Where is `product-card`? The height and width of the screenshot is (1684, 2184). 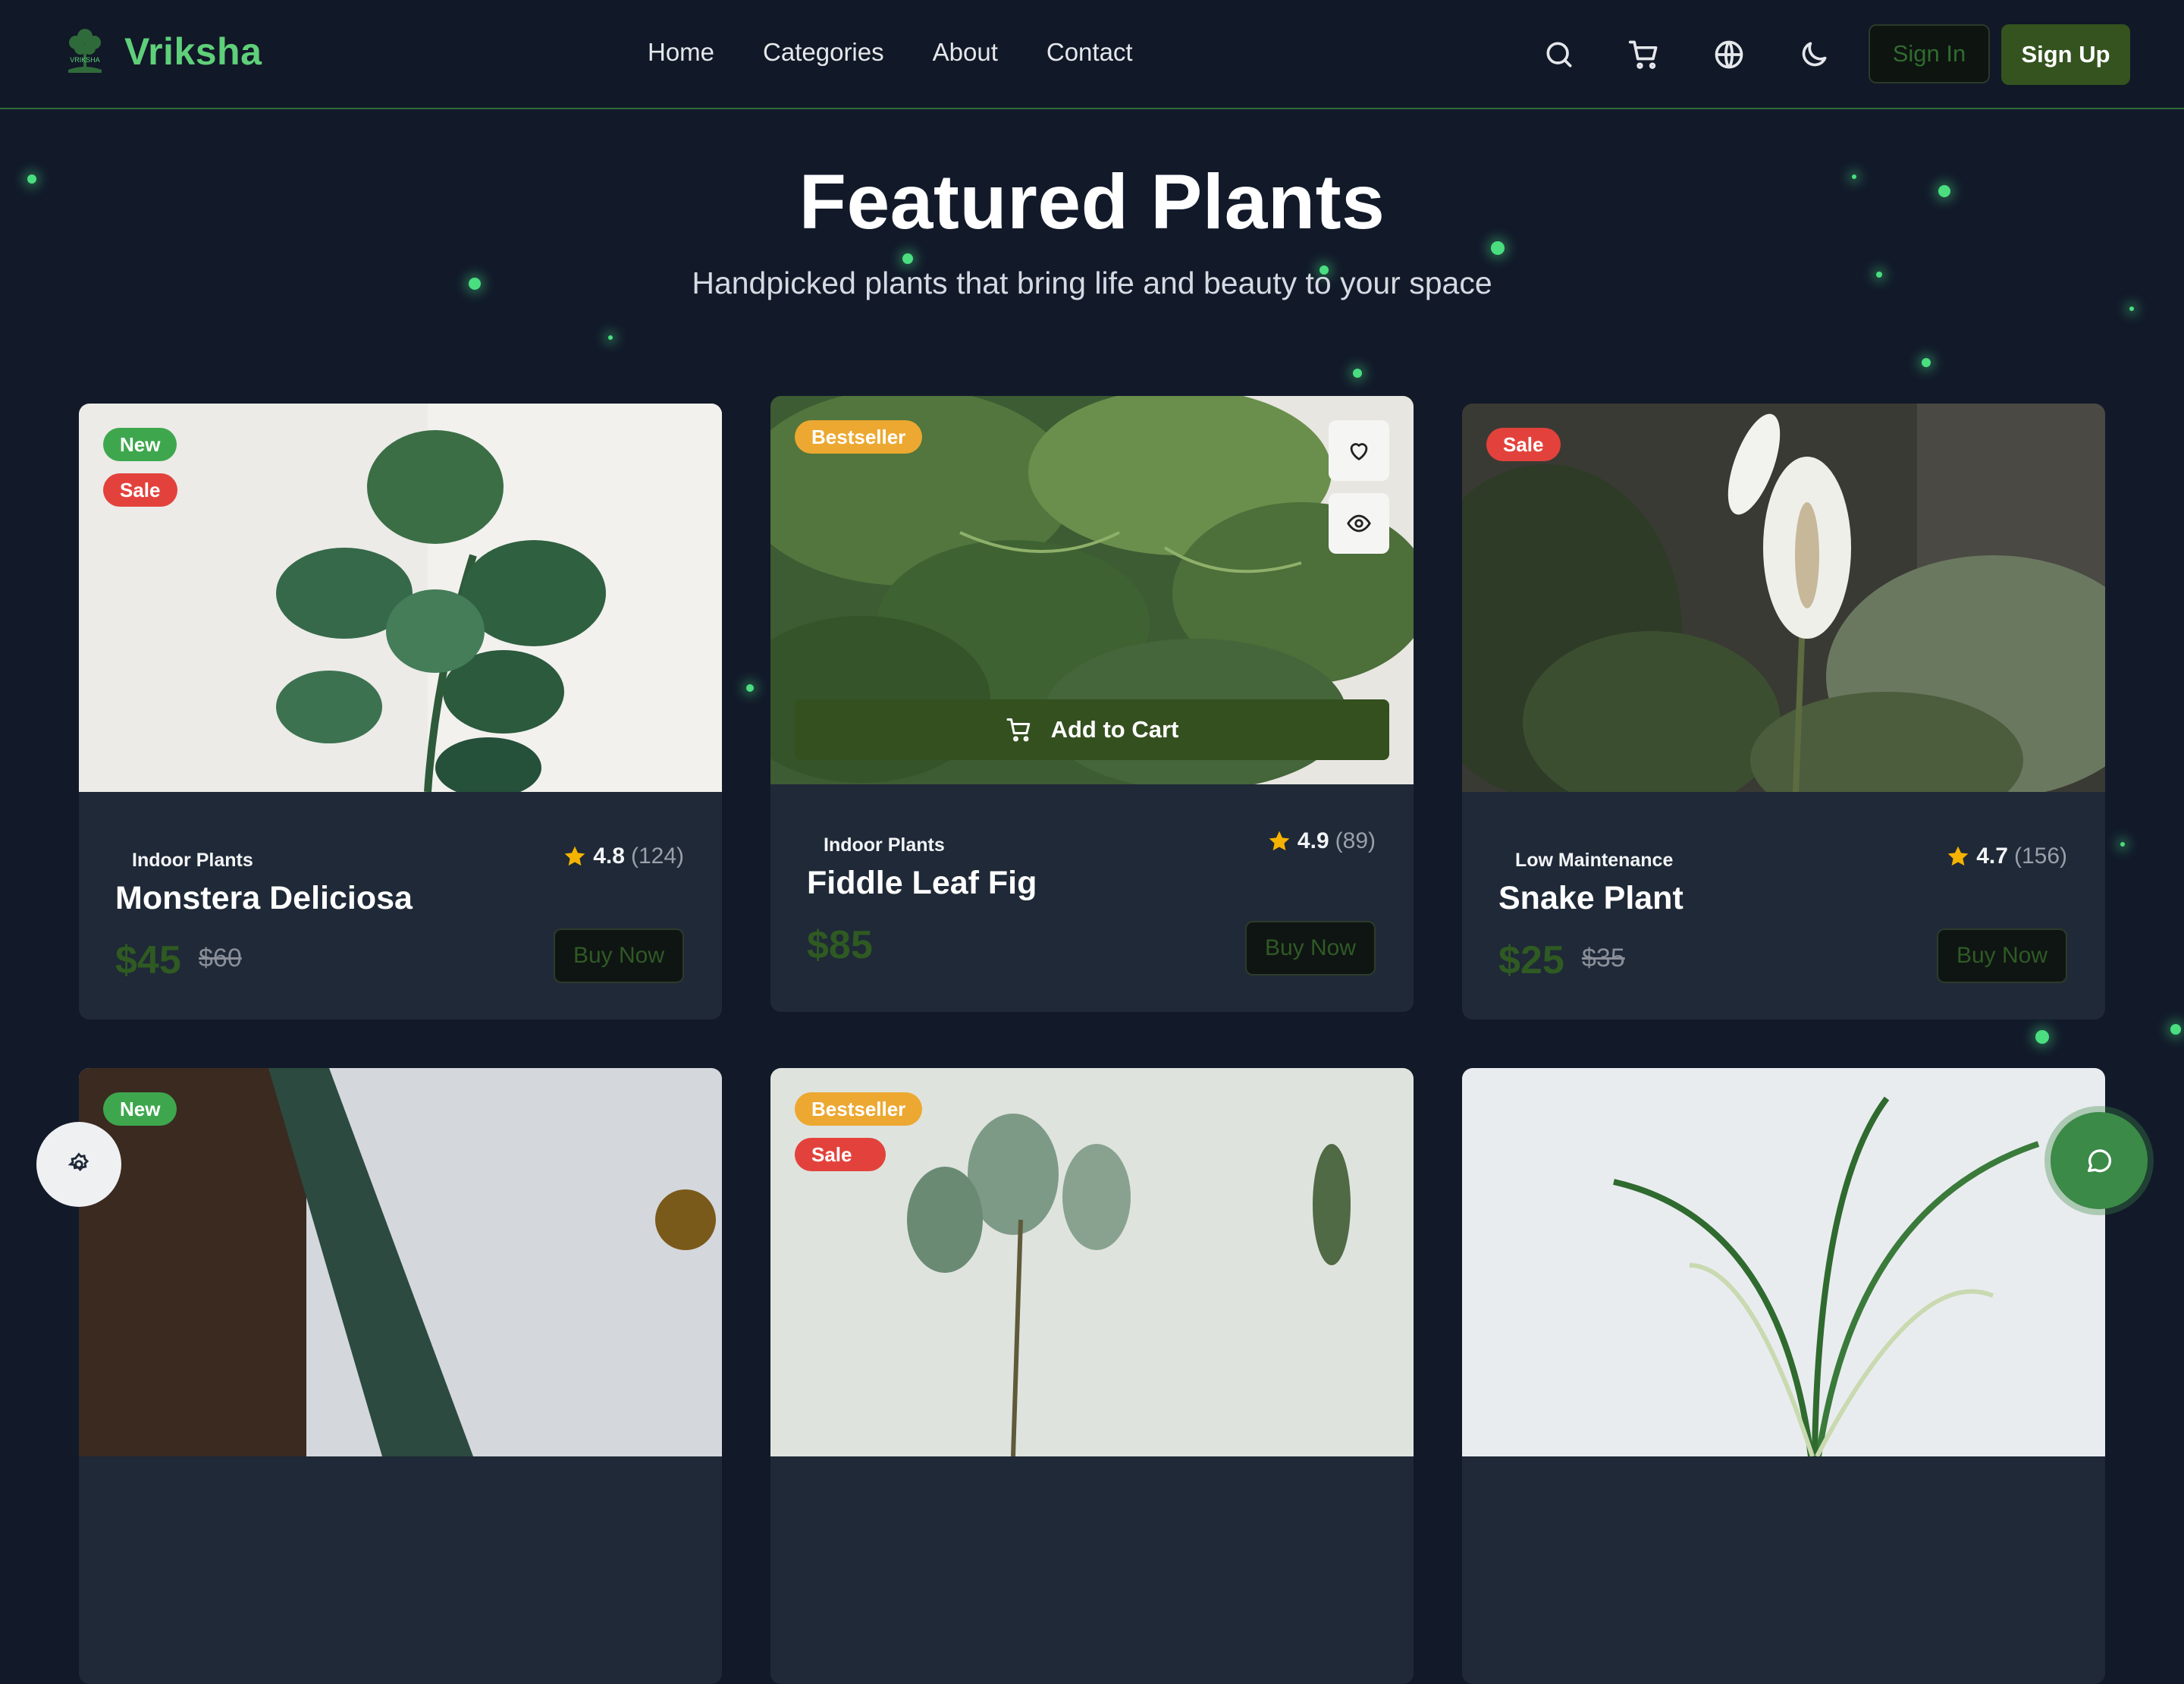
product-card is located at coordinates (1783, 1376).